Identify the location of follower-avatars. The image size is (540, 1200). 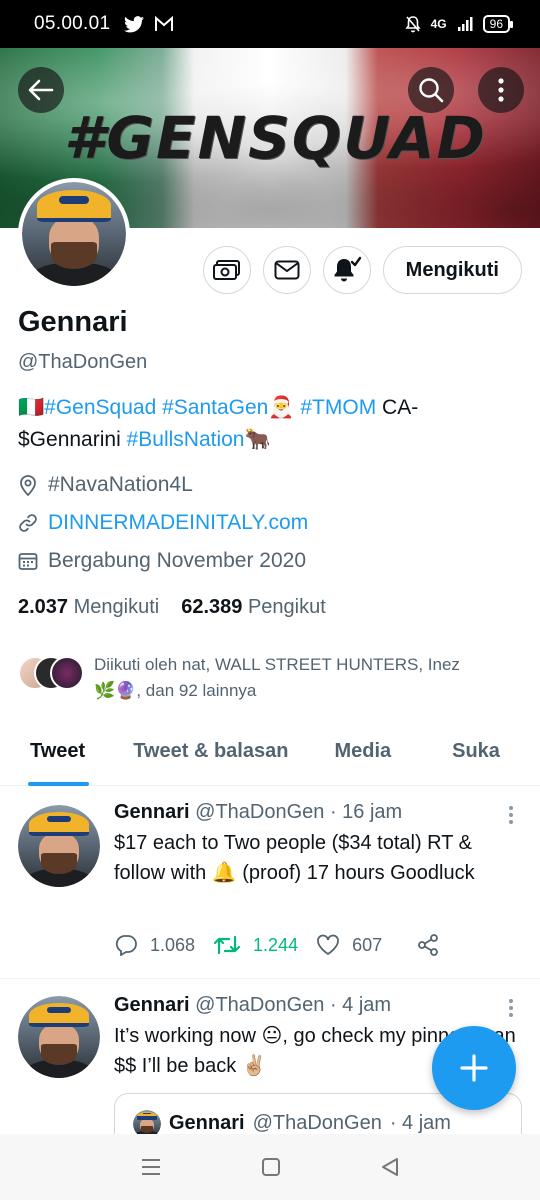
(52, 675).